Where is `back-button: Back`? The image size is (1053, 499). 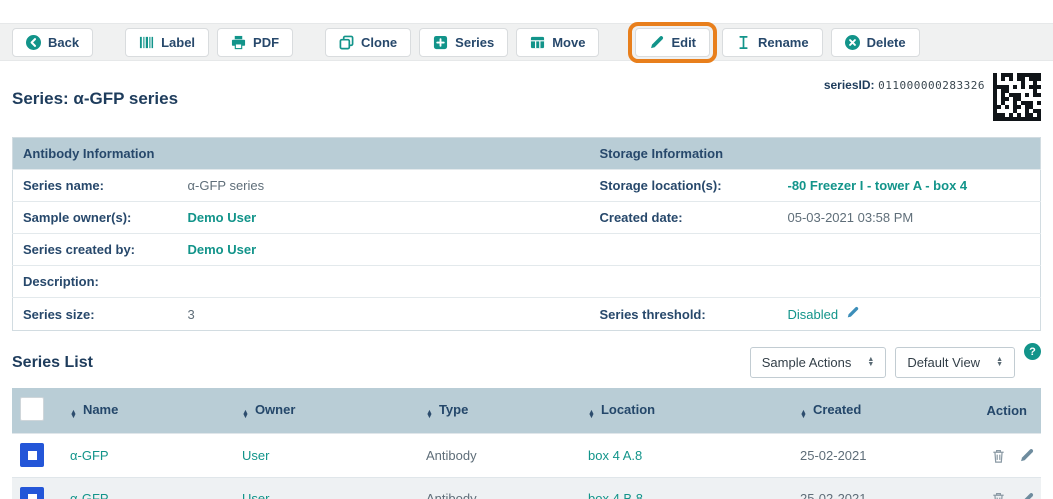 back-button: Back is located at coordinates (53, 42).